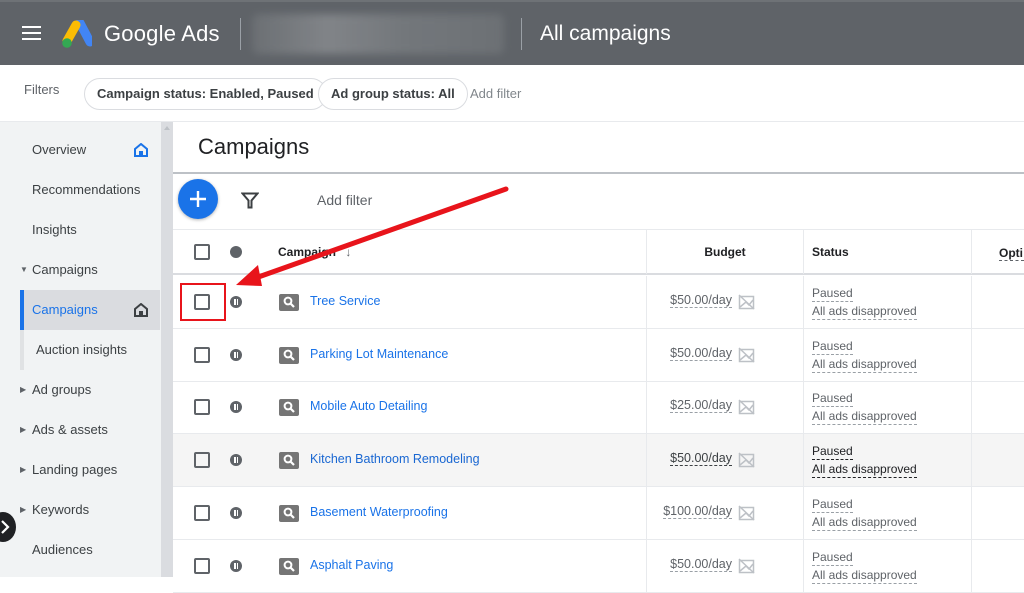 The height and width of the screenshot is (593, 1024). I want to click on sidebar-item-overview: Overview, so click(80, 150).